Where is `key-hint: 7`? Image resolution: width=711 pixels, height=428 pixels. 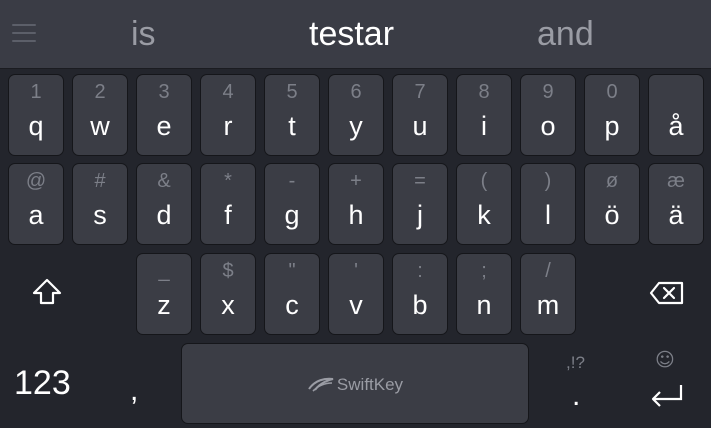
key-hint: 7 is located at coordinates (420, 92).